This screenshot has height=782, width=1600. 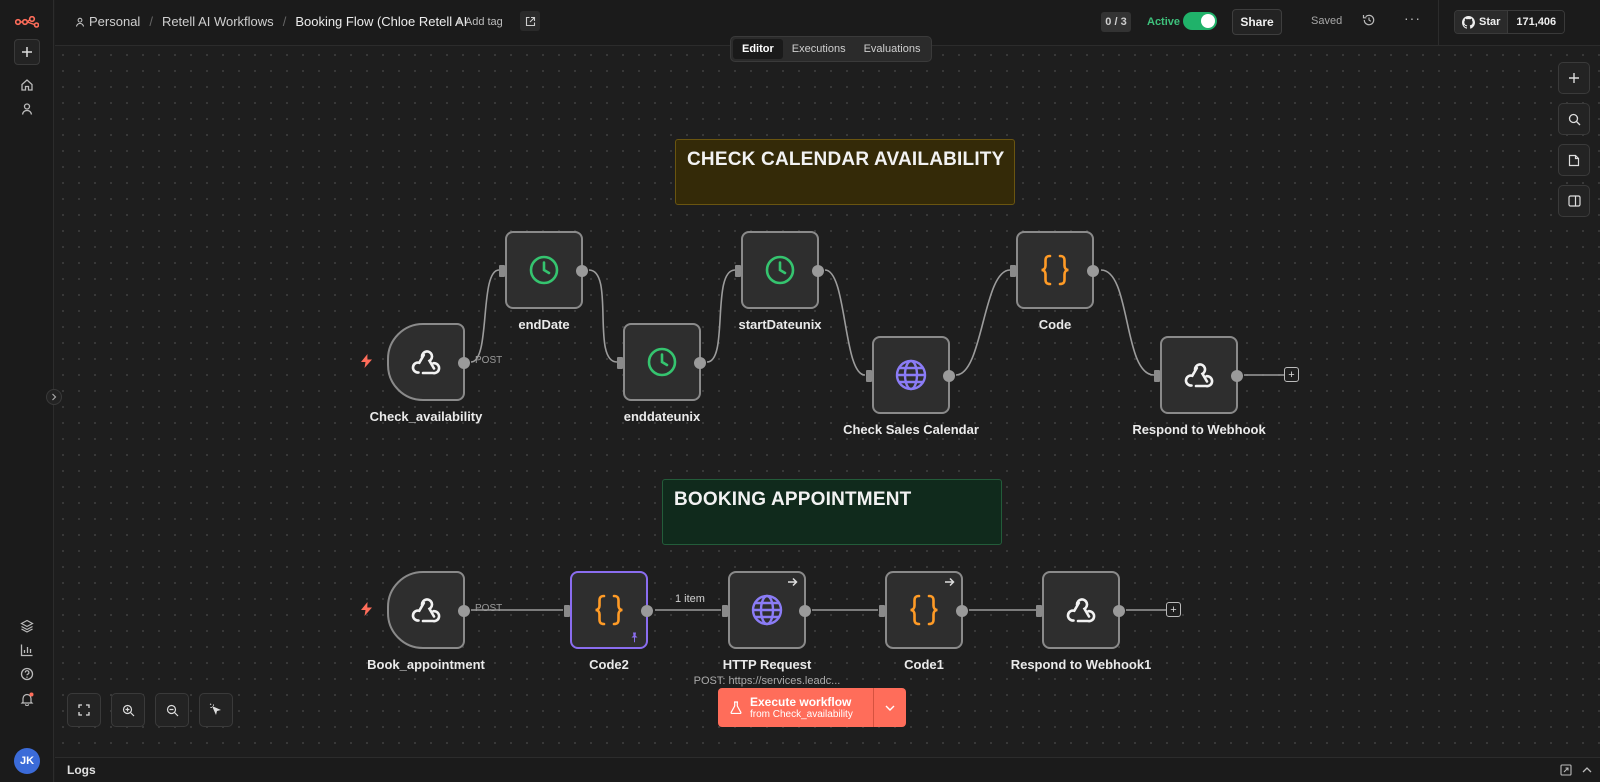 What do you see at coordinates (27, 22) in the screenshot?
I see `n8n-logo-icon` at bounding box center [27, 22].